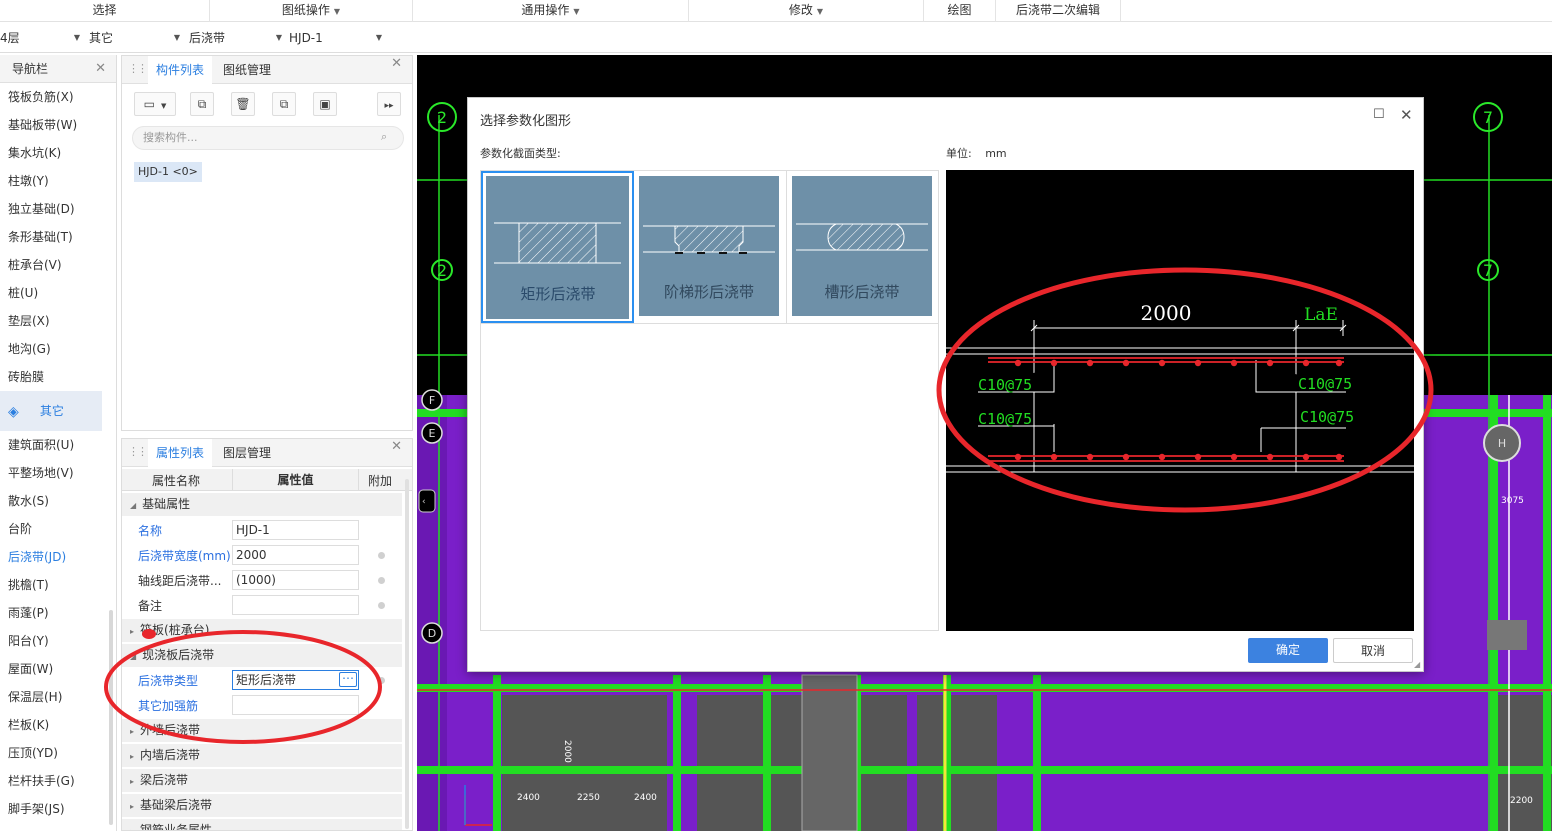  Describe the element at coordinates (235, 38) in the screenshot. I see `type-select: 后浇带 ▼` at that location.